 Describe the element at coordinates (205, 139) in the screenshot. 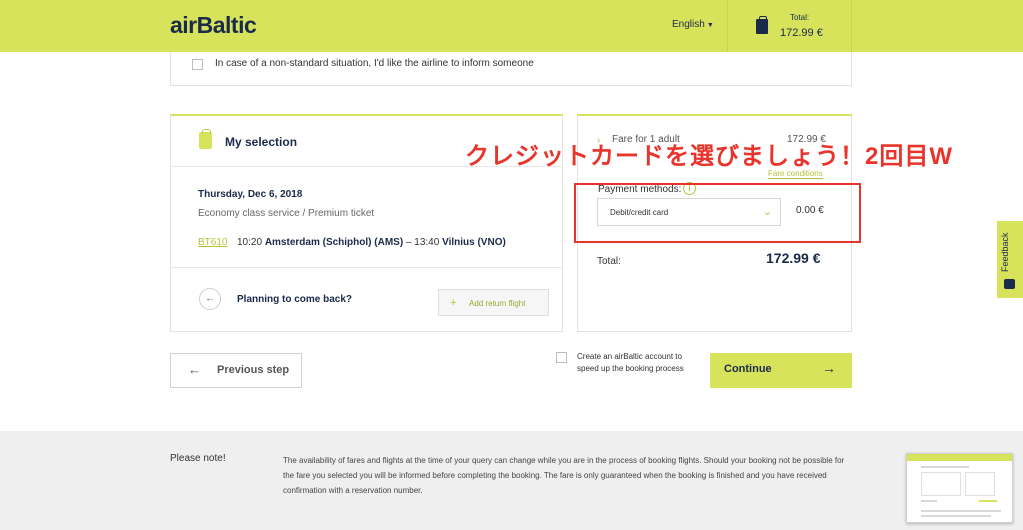

I see `bag-icon` at that location.